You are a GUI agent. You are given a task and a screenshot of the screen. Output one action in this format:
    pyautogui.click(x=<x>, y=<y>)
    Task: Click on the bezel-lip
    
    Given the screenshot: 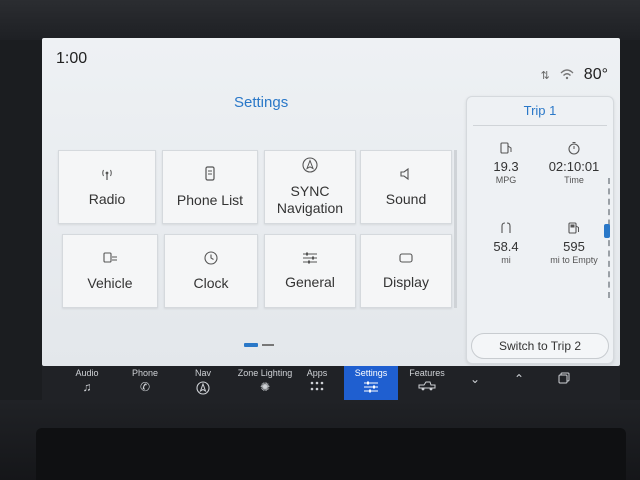 What is the action you would take?
    pyautogui.click(x=331, y=454)
    